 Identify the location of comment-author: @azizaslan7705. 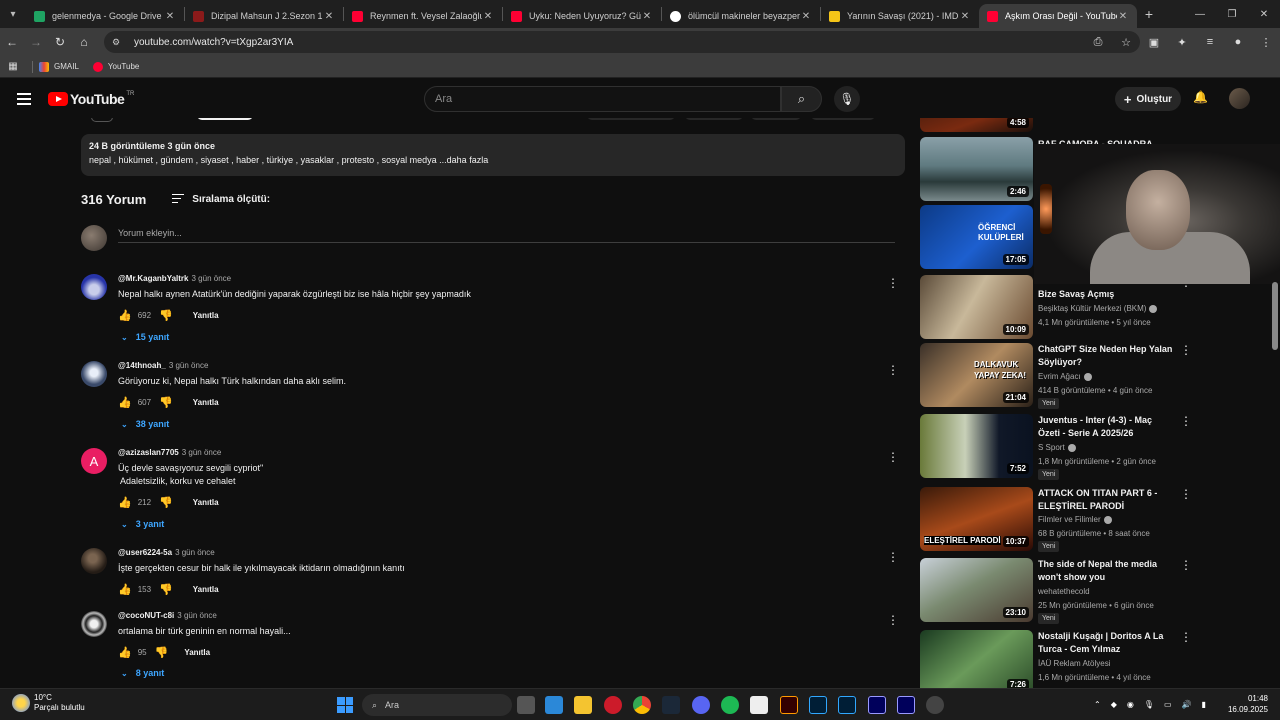
(148, 452).